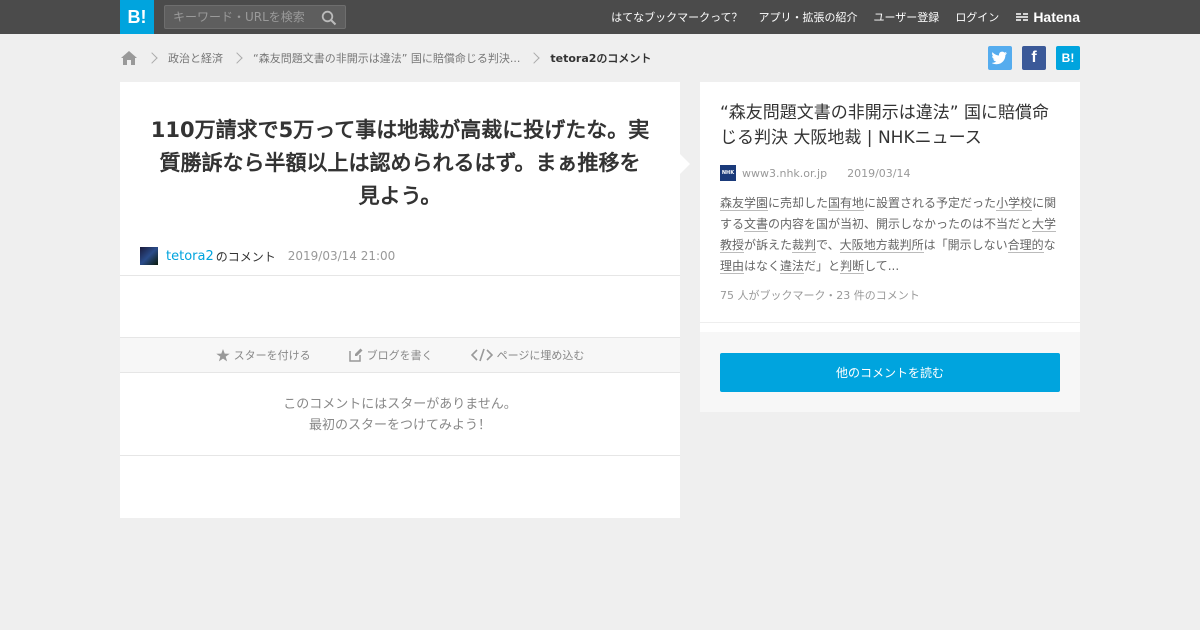 This screenshot has height=630, width=1200. I want to click on comment-date: 2019/03/14 21:00, so click(342, 256).